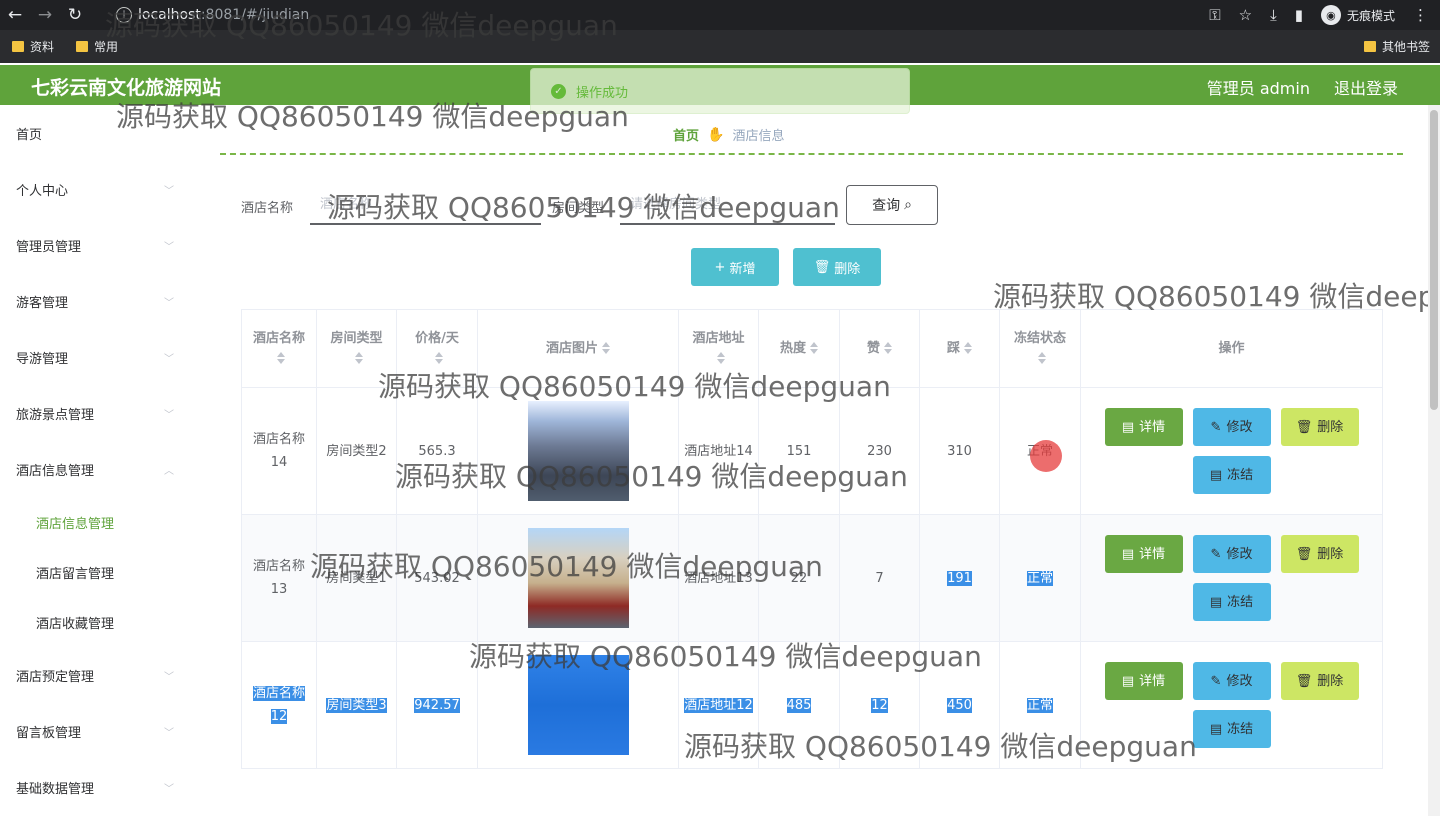 Image resolution: width=1440 pixels, height=816 pixels. Describe the element at coordinates (1040, 348) in the screenshot. I see `col-header: 冻结状态` at that location.